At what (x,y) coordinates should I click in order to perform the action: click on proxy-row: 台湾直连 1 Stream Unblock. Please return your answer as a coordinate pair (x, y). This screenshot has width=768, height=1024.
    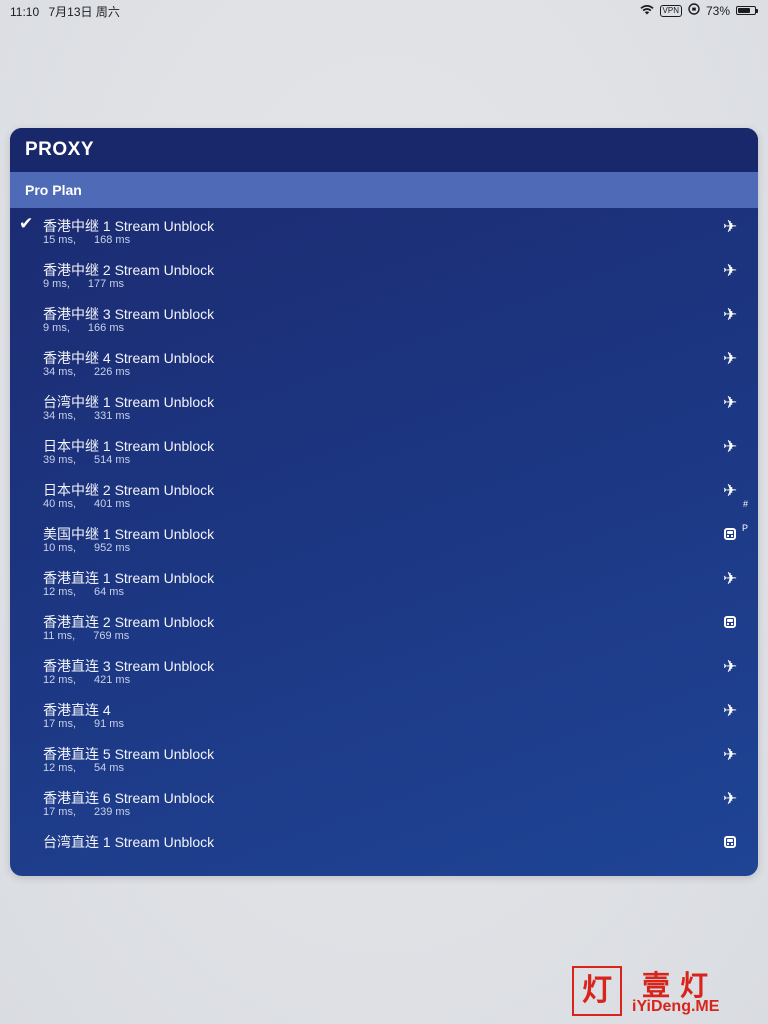
    Looking at the image, I should click on (384, 846).